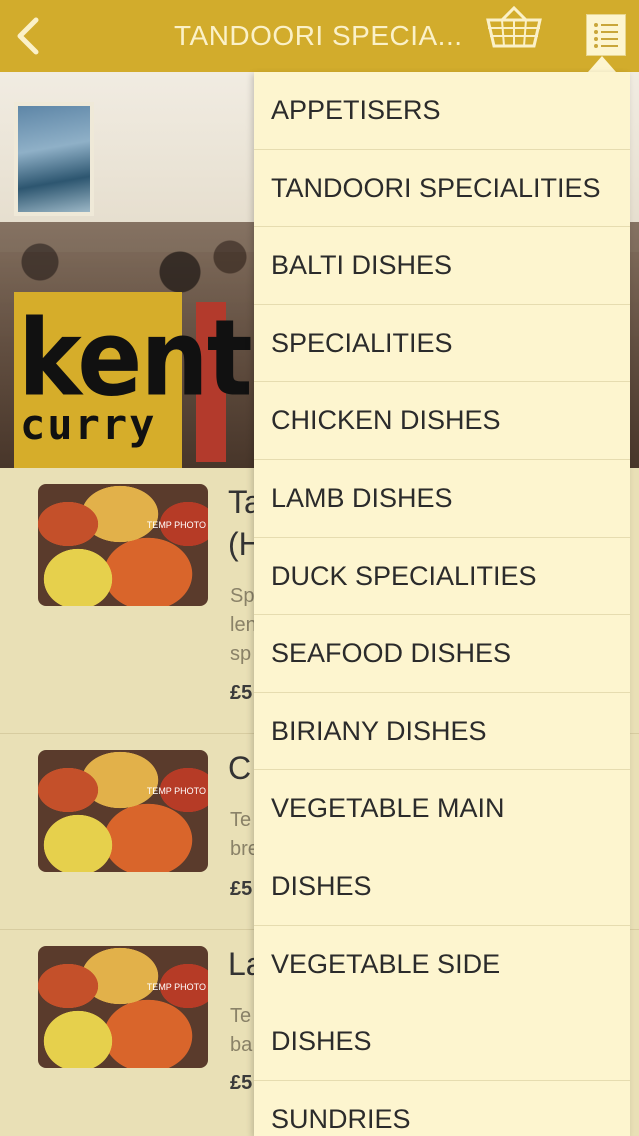 This screenshot has width=639, height=1136. What do you see at coordinates (54, 159) in the screenshot?
I see `wall-painting` at bounding box center [54, 159].